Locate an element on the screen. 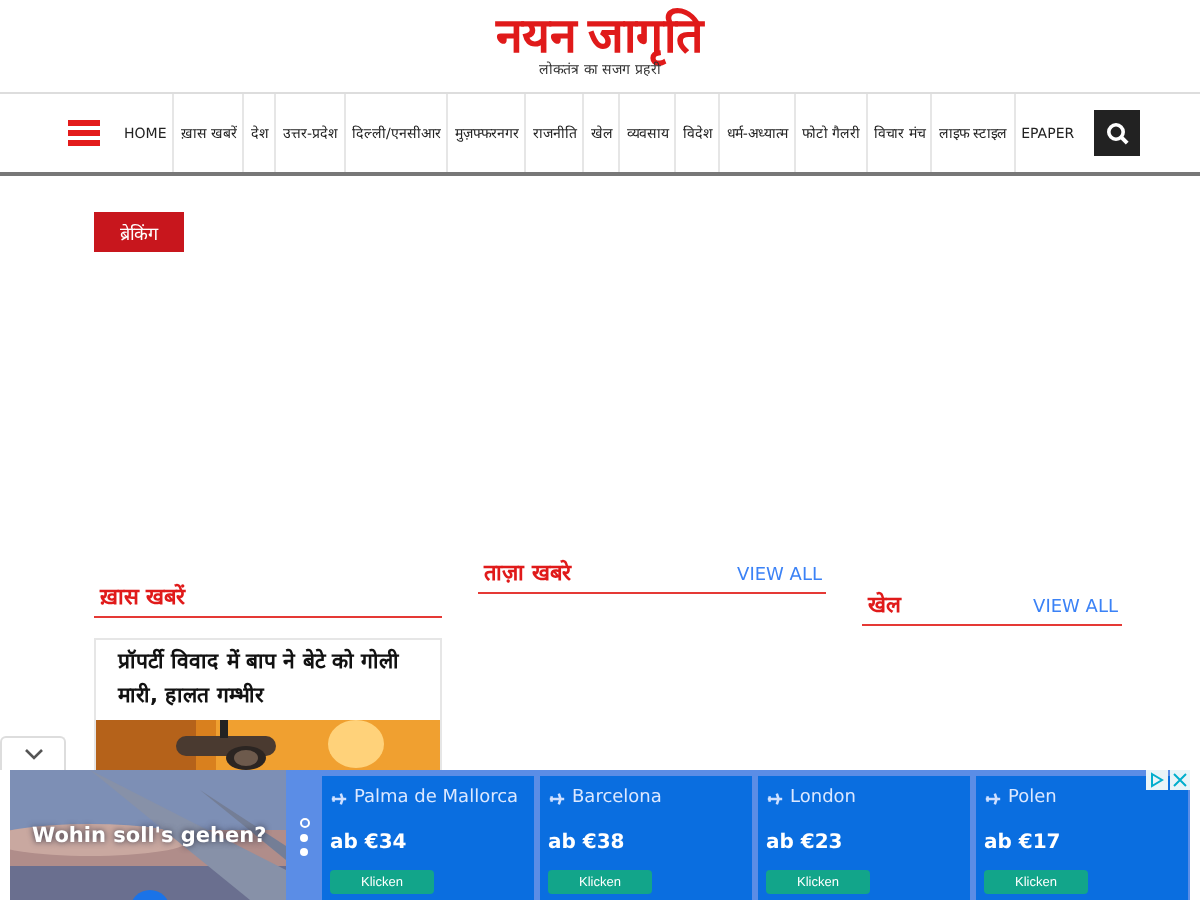 The width and height of the screenshot is (1200, 900). section-title: ताज़ा खबरे is located at coordinates (528, 572).